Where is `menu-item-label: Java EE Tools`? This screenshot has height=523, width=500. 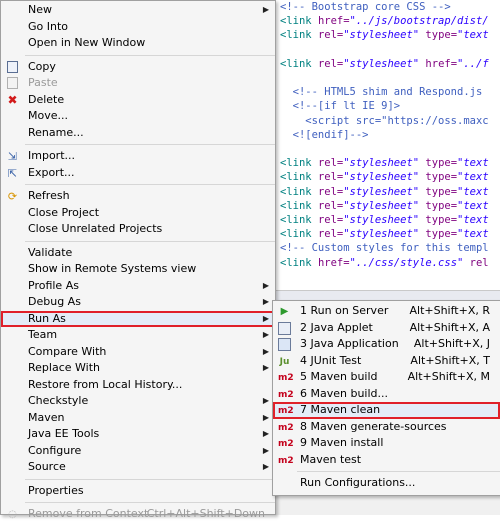 menu-item-label: Java EE Tools is located at coordinates (64, 433).